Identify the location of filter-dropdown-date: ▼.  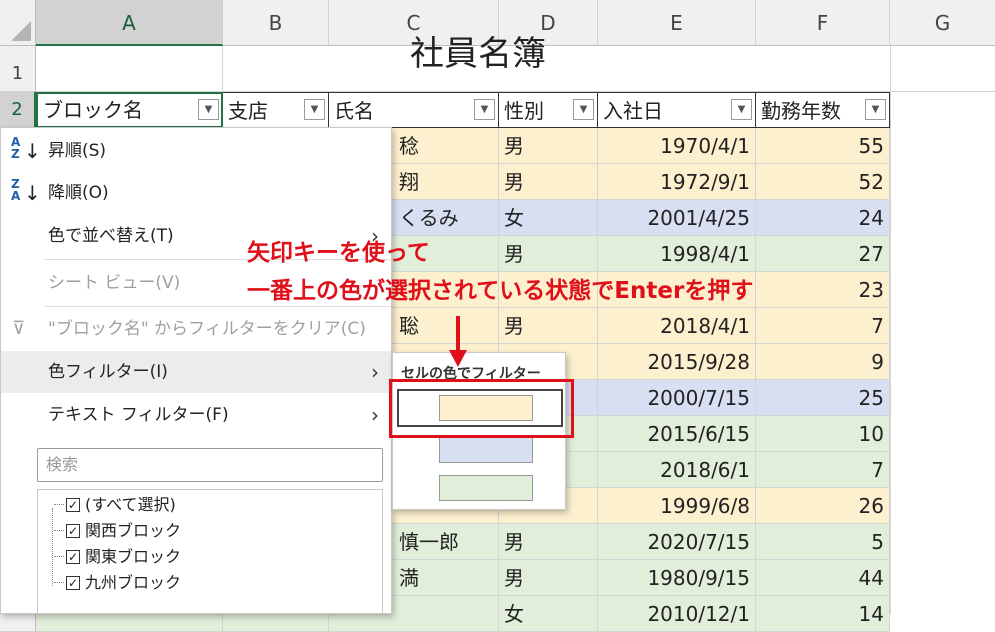
(741, 109).